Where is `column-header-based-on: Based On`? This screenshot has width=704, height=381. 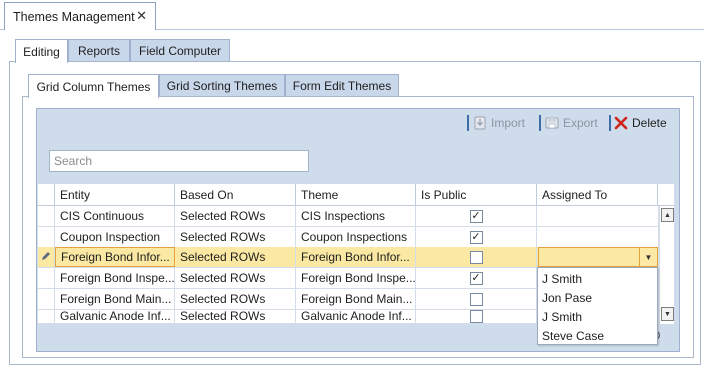
column-header-based-on: Based On is located at coordinates (235, 195).